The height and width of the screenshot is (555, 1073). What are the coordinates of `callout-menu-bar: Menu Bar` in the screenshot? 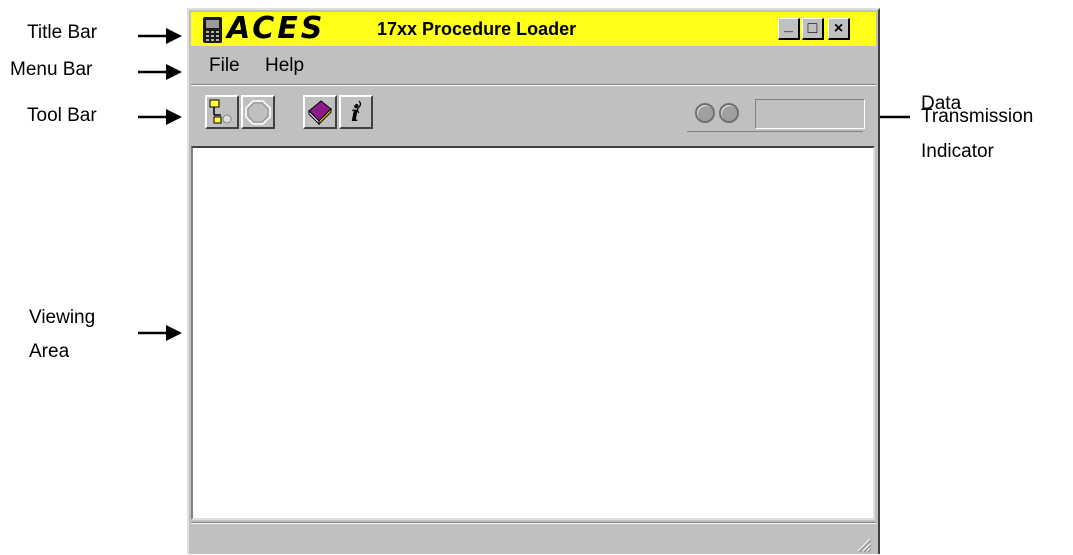 It's located at (51, 69).